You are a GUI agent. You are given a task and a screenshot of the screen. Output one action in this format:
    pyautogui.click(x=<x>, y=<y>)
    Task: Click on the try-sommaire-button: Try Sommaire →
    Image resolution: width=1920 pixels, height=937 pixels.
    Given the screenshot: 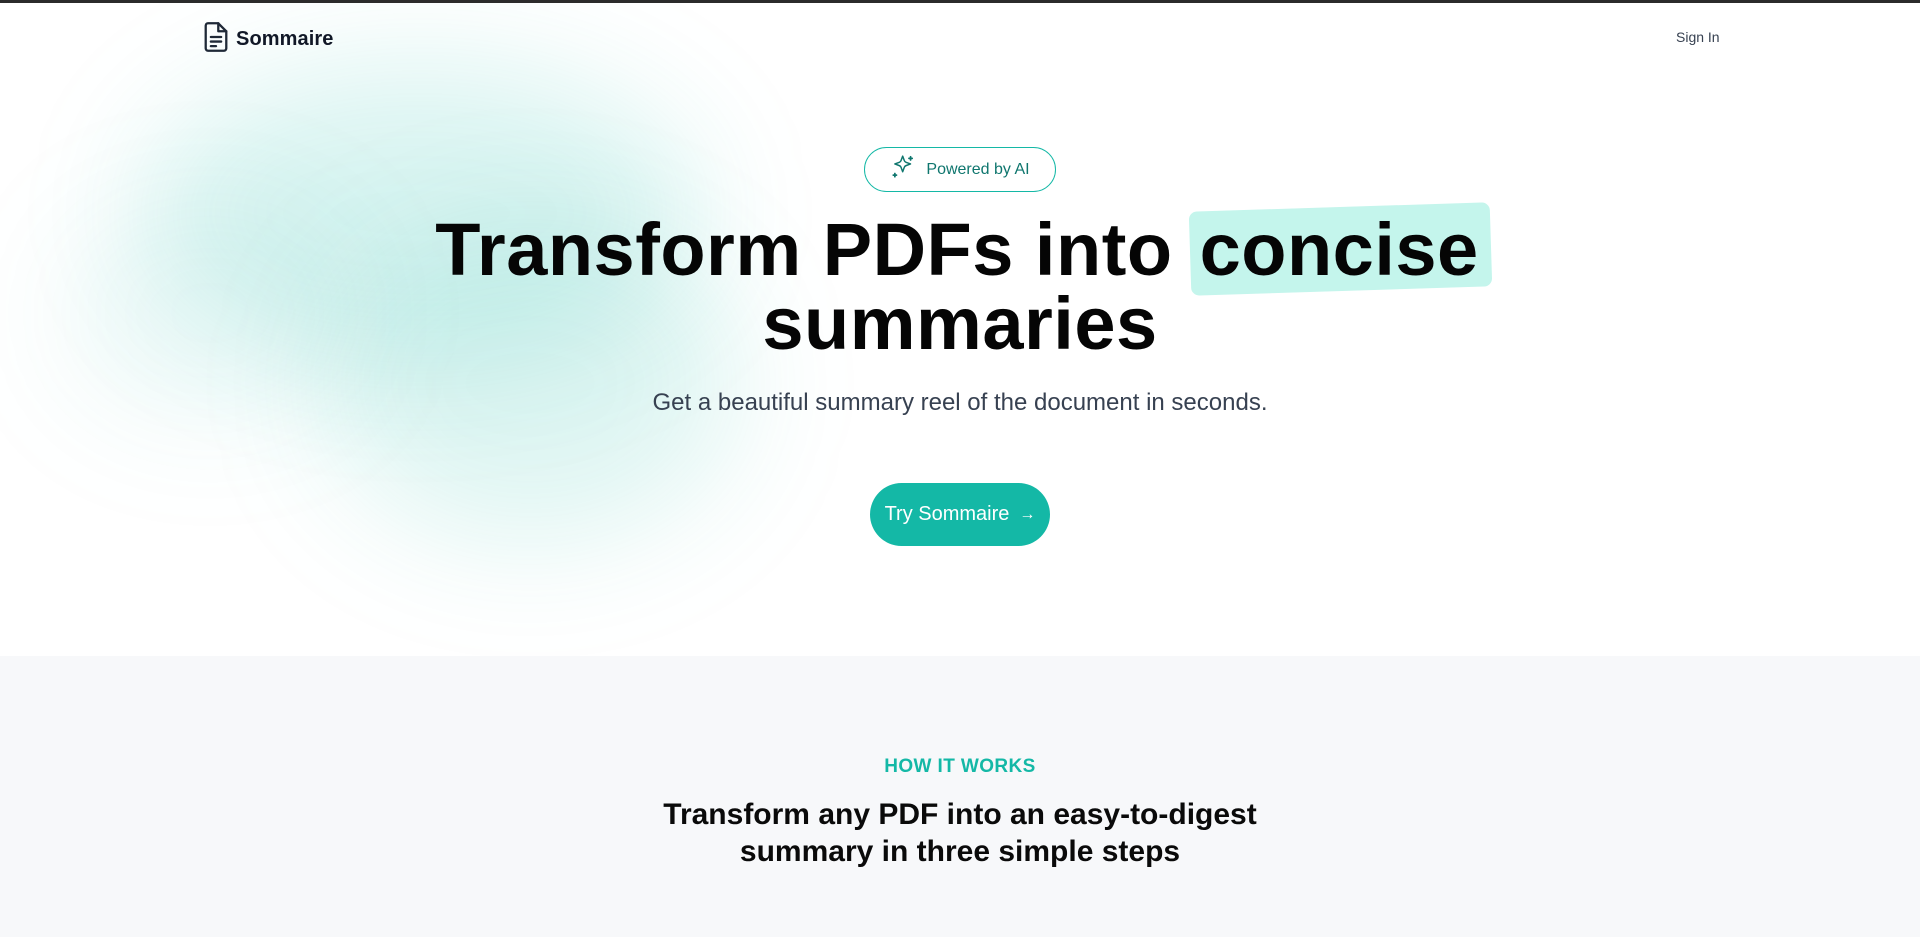 What is the action you would take?
    pyautogui.click(x=960, y=514)
    